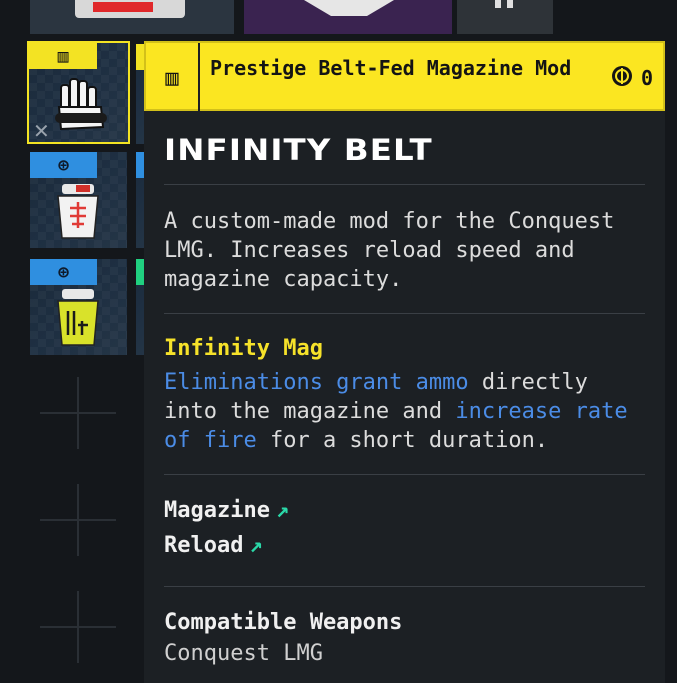 This screenshot has width=677, height=683. I want to click on compatible-weapons-label: Compatible Weapons, so click(283, 622).